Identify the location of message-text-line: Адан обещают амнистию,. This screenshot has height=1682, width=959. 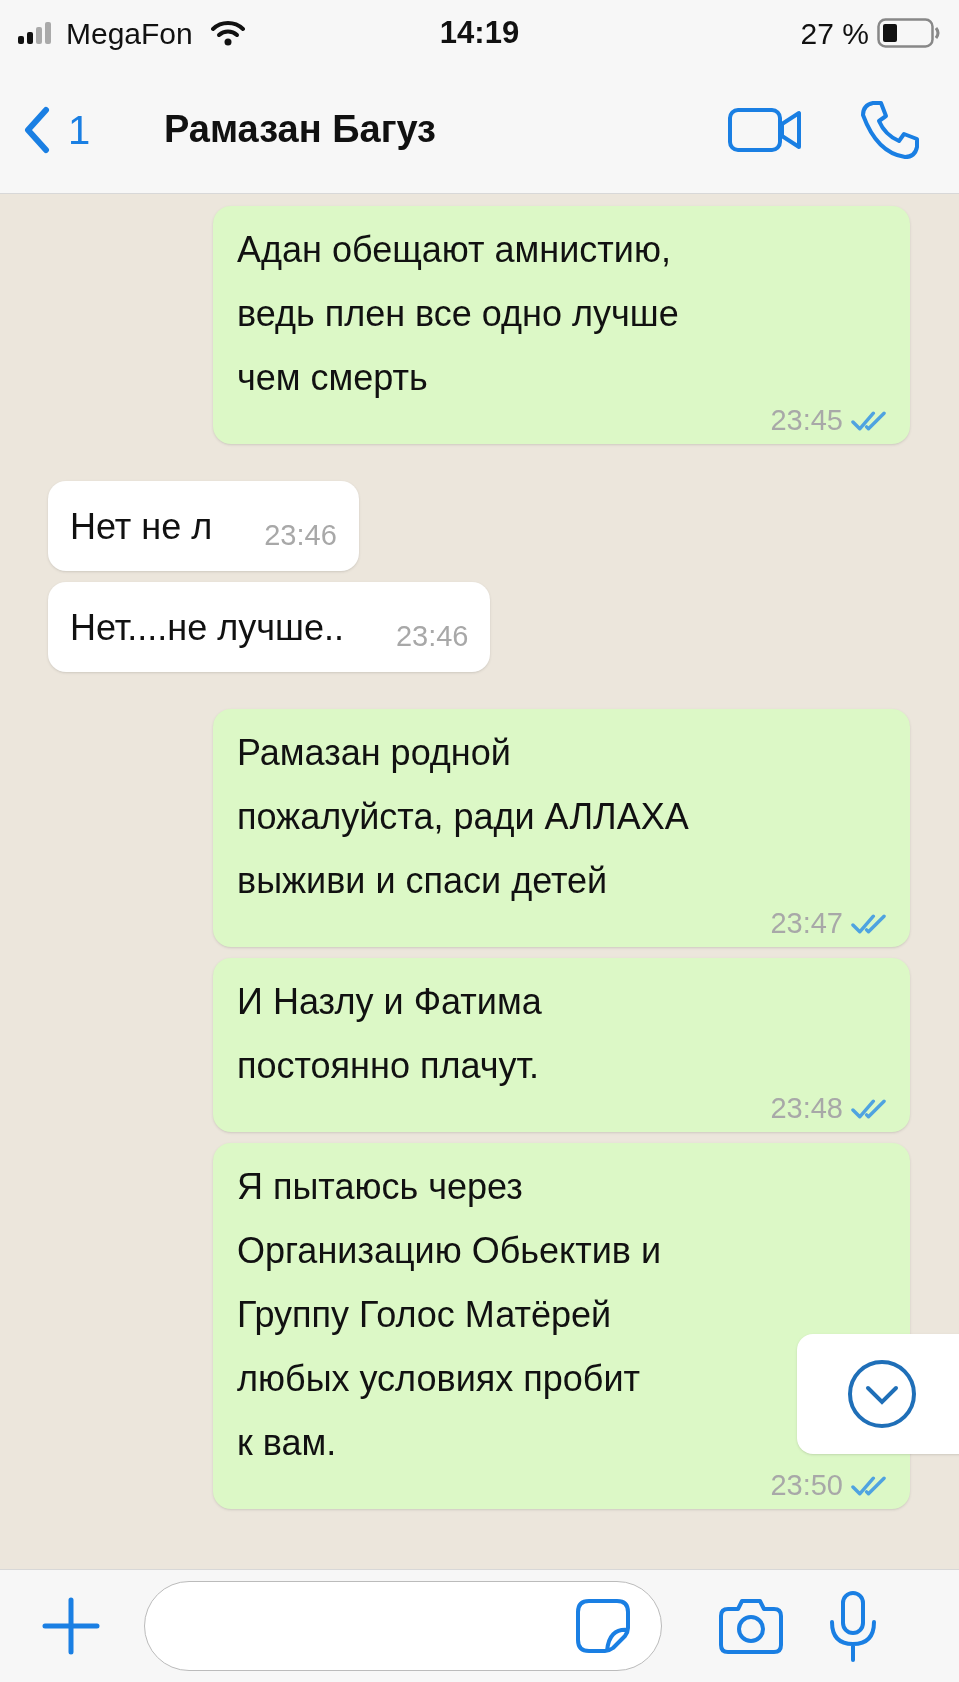
(454, 250).